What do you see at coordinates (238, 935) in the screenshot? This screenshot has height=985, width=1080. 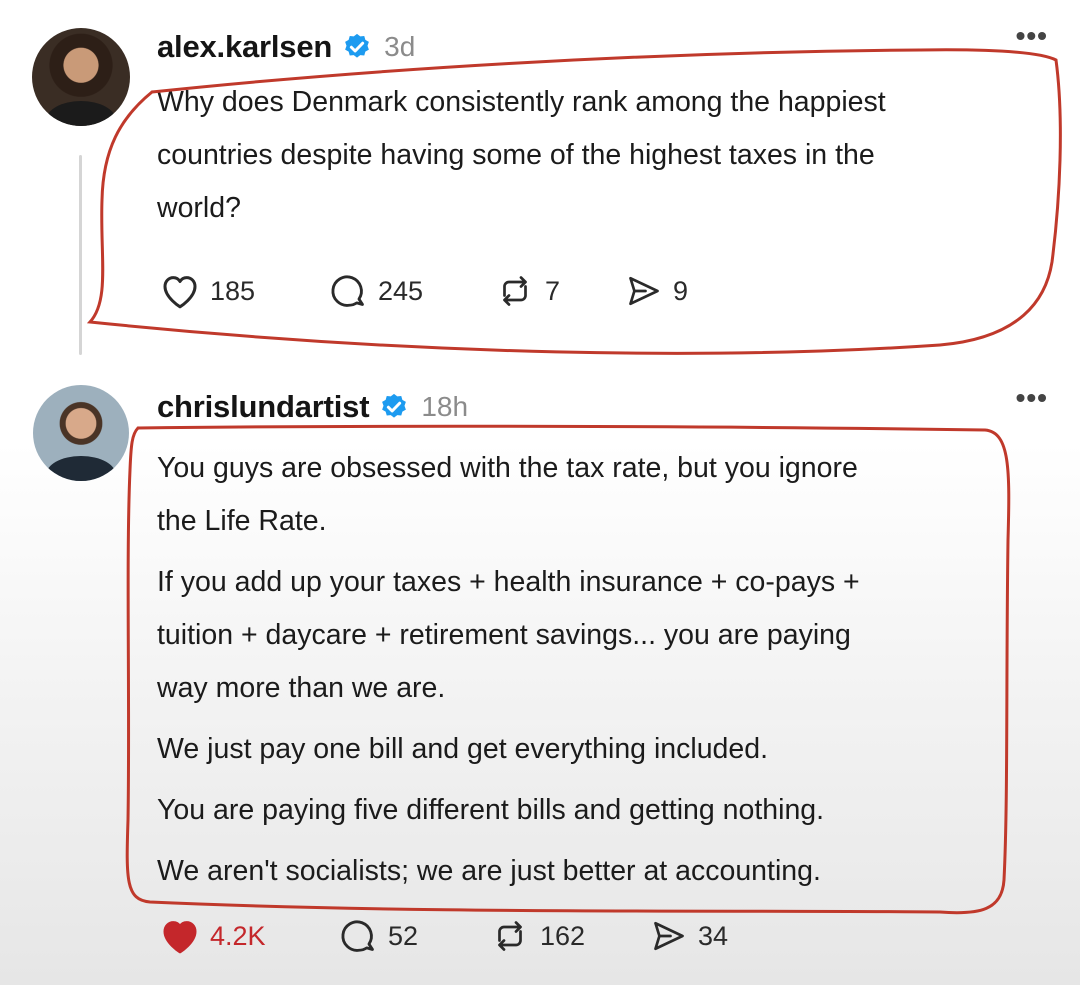 I see `like-count: 4.2K` at bounding box center [238, 935].